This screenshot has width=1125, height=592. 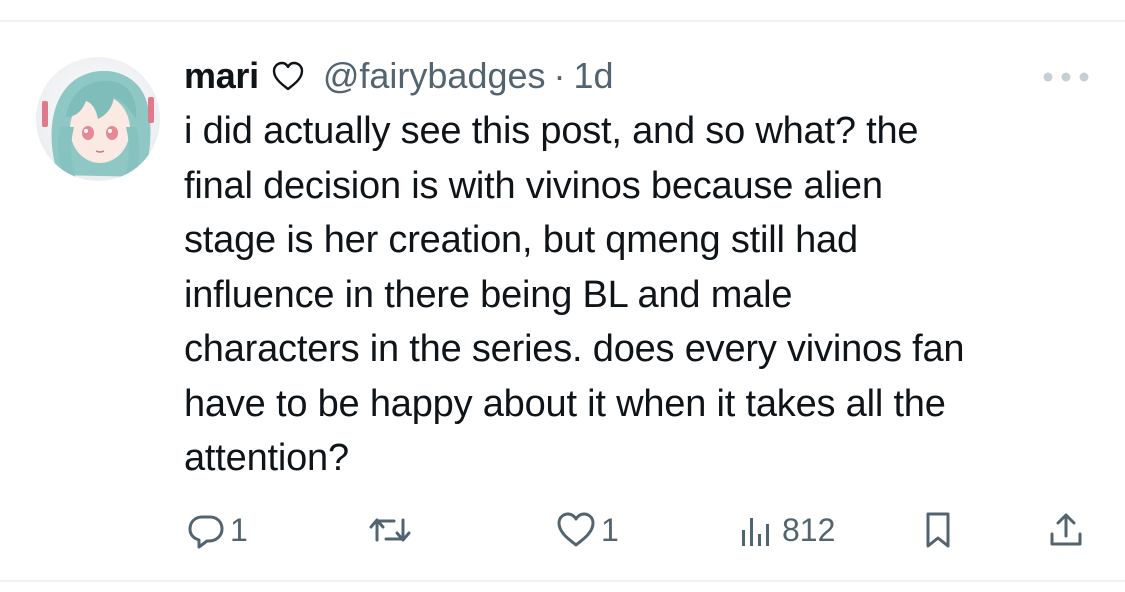 I want to click on share-button, so click(x=1066, y=530).